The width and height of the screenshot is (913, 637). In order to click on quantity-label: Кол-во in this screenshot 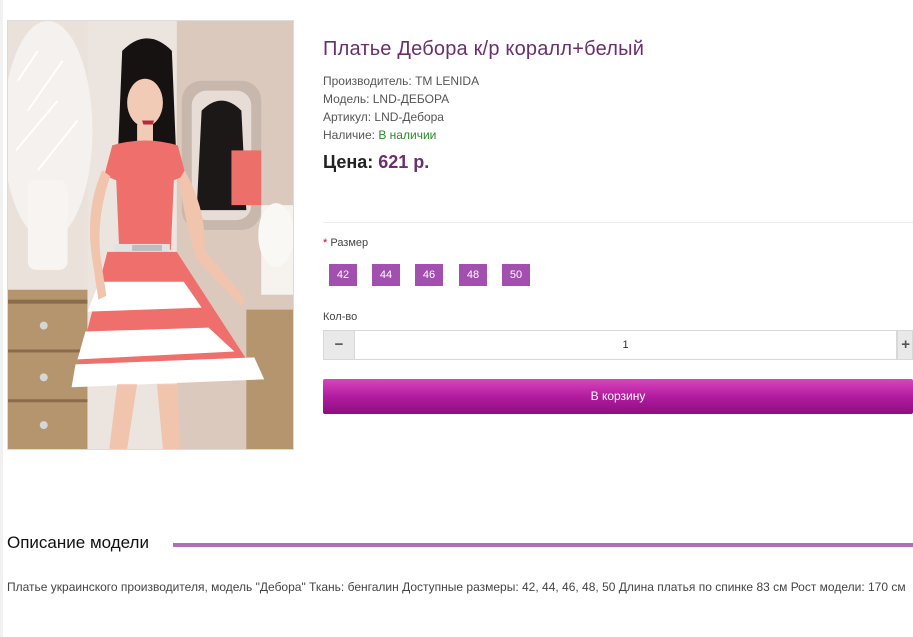, I will do `click(340, 317)`.